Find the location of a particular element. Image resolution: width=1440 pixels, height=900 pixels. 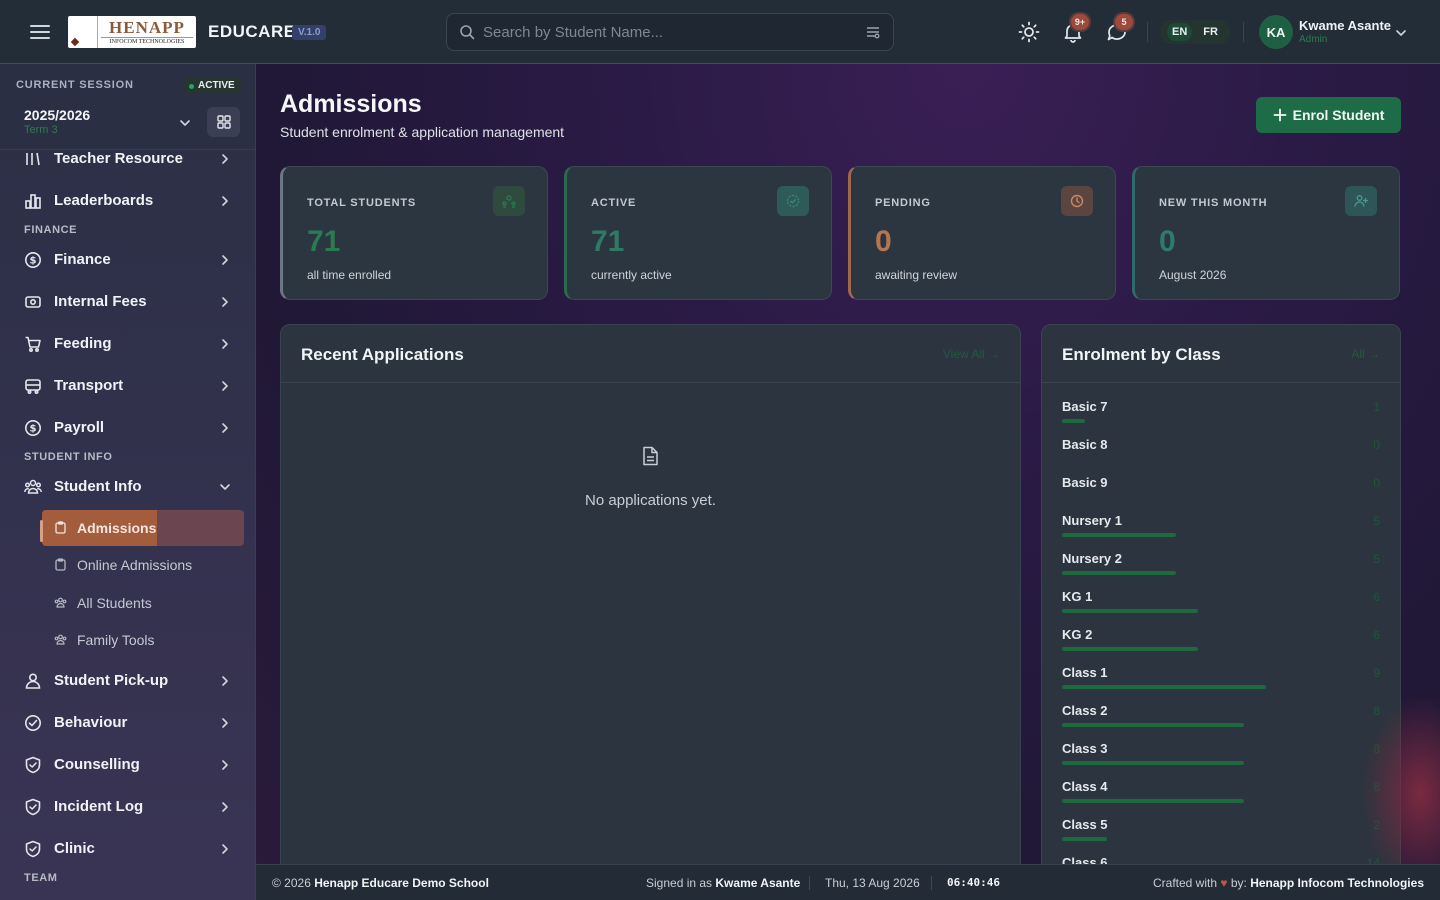

sidebar-subitem-family-tools: Family Tools is located at coordinates (143, 640).